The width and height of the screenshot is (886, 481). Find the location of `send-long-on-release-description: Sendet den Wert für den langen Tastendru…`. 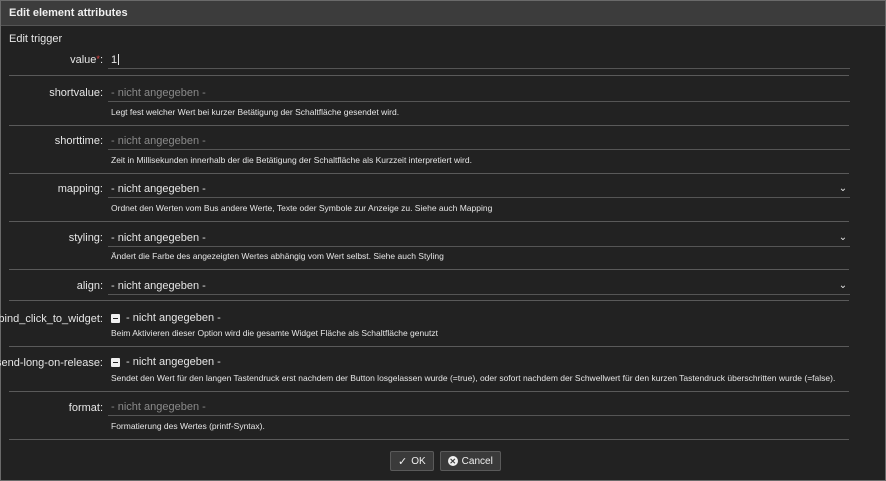

send-long-on-release-description: Sendet den Wert für den langen Tastendru… is located at coordinates (473, 378).